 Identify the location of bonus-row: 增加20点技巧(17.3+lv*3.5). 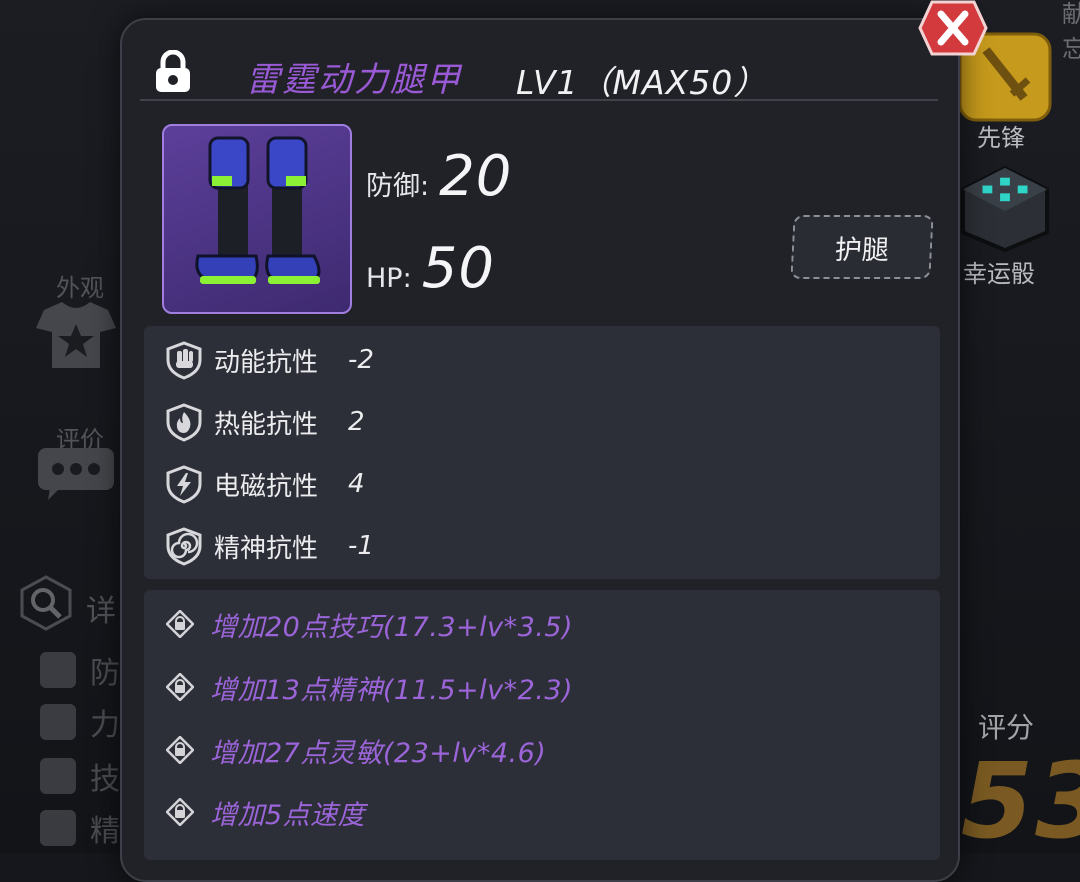
(370, 624).